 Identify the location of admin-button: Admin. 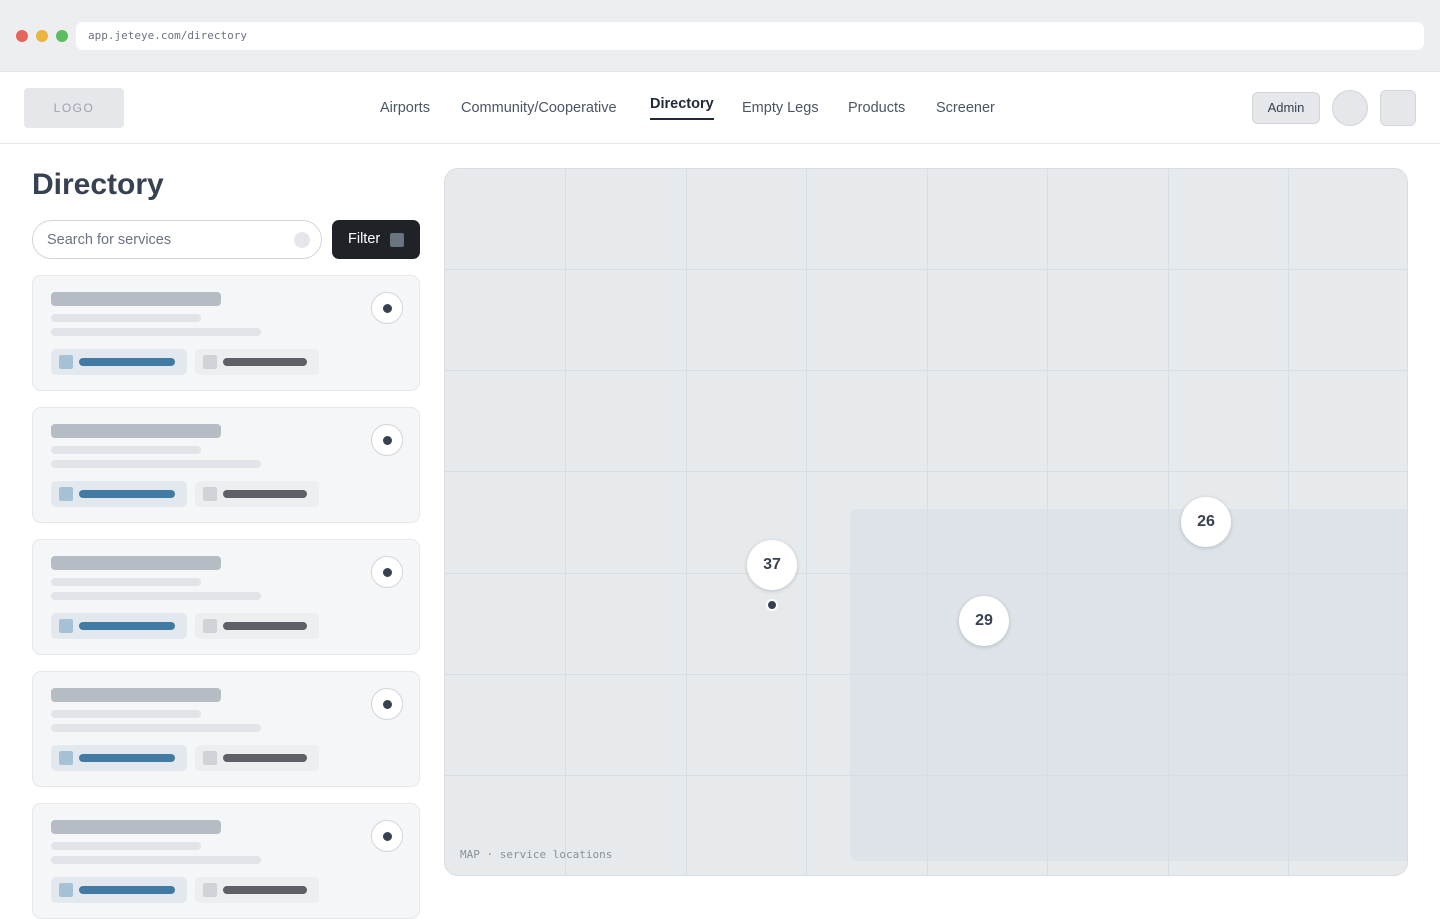
(1286, 108).